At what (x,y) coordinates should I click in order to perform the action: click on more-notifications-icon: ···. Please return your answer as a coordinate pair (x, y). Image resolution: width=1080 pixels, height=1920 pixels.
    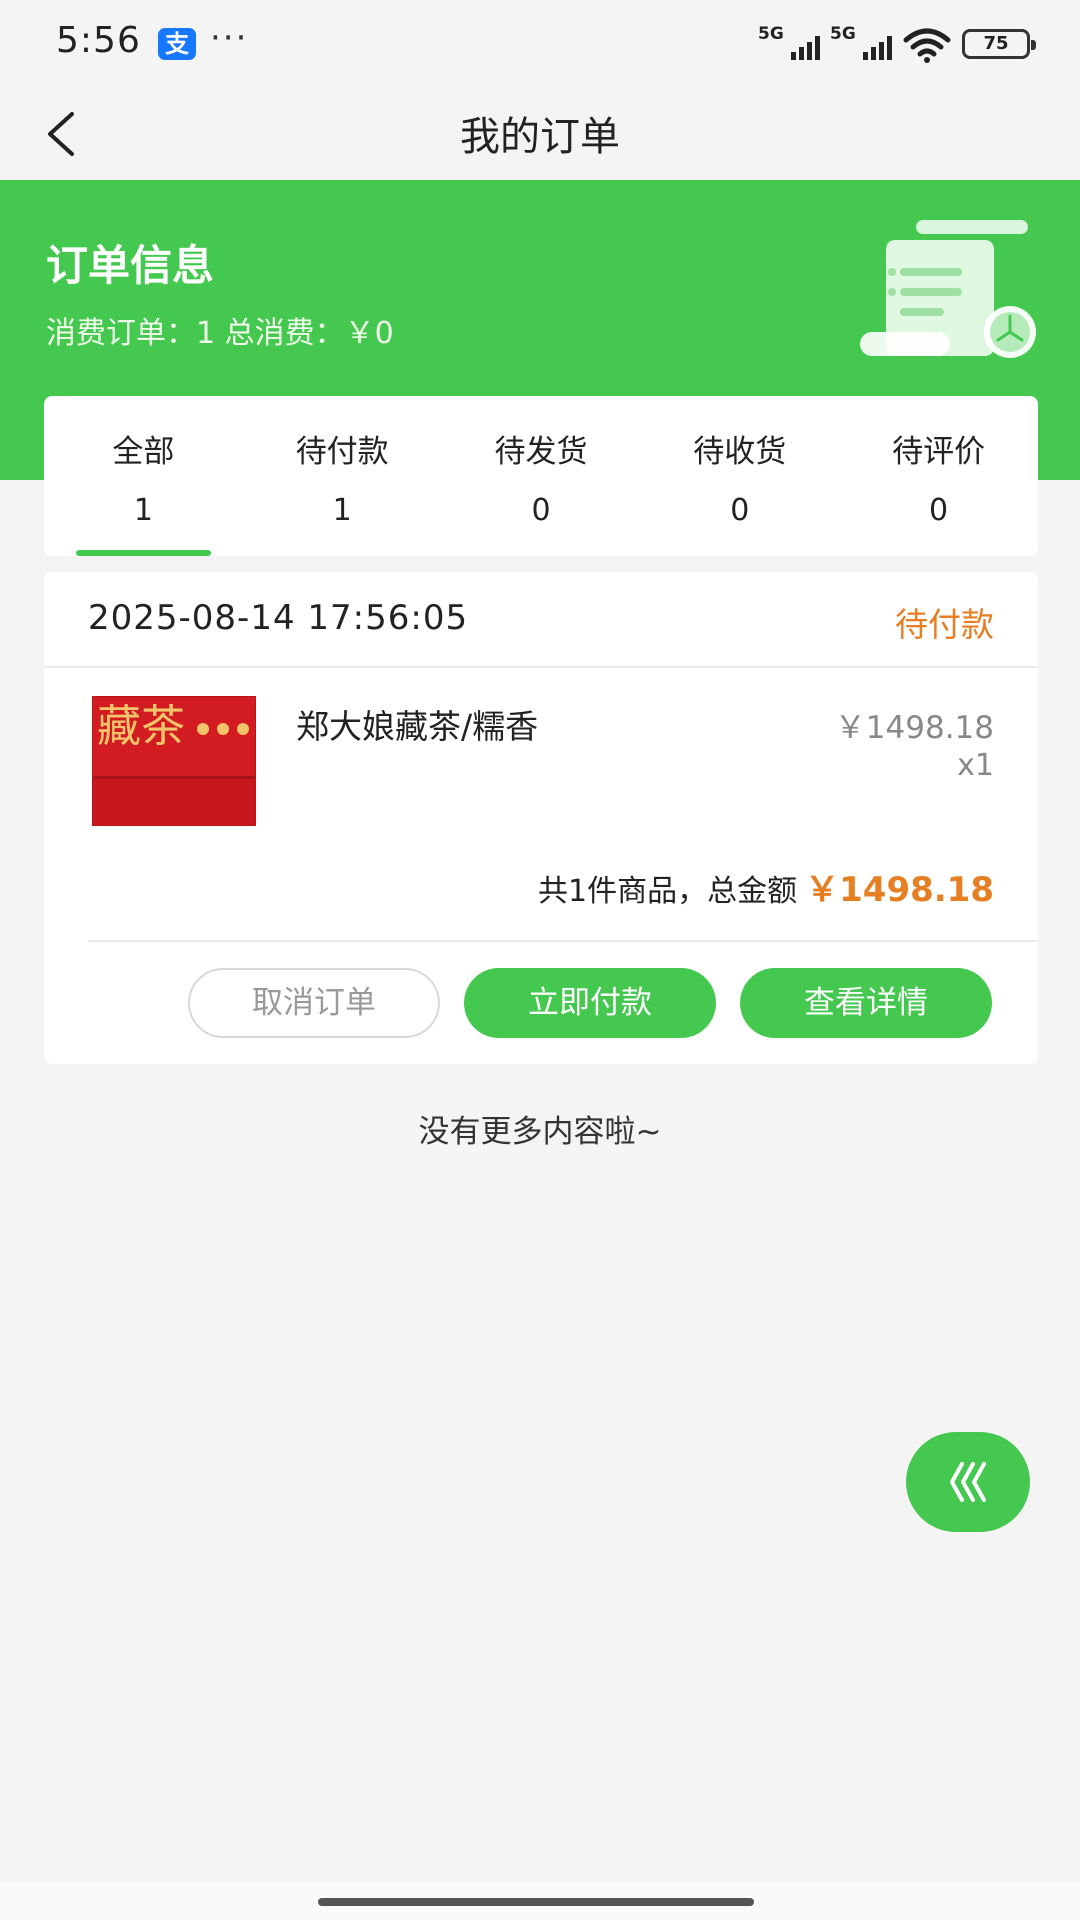
    Looking at the image, I should click on (229, 38).